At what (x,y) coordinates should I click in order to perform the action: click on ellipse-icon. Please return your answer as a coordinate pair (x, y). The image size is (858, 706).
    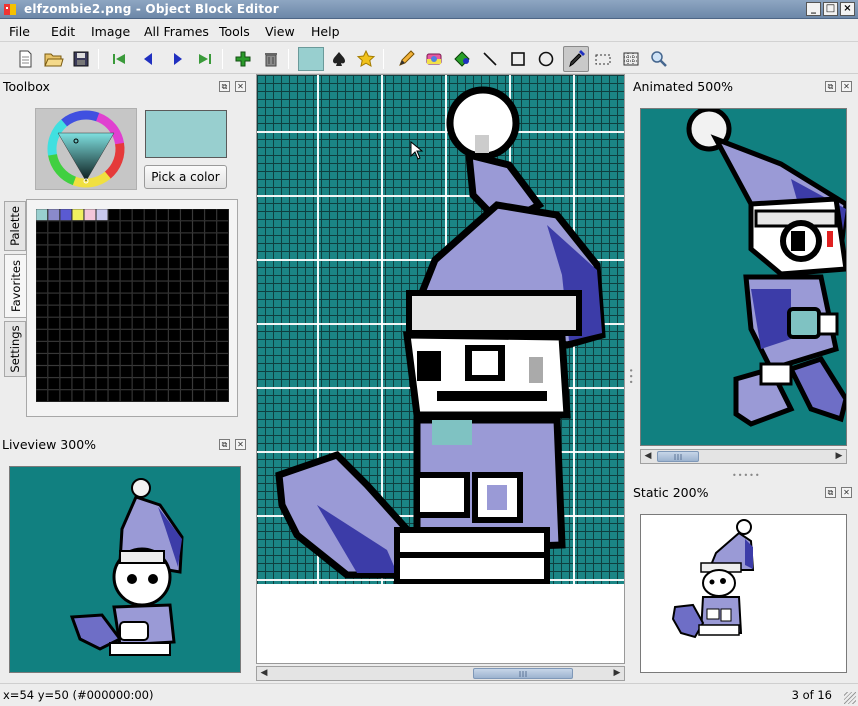
    Looking at the image, I should click on (546, 59).